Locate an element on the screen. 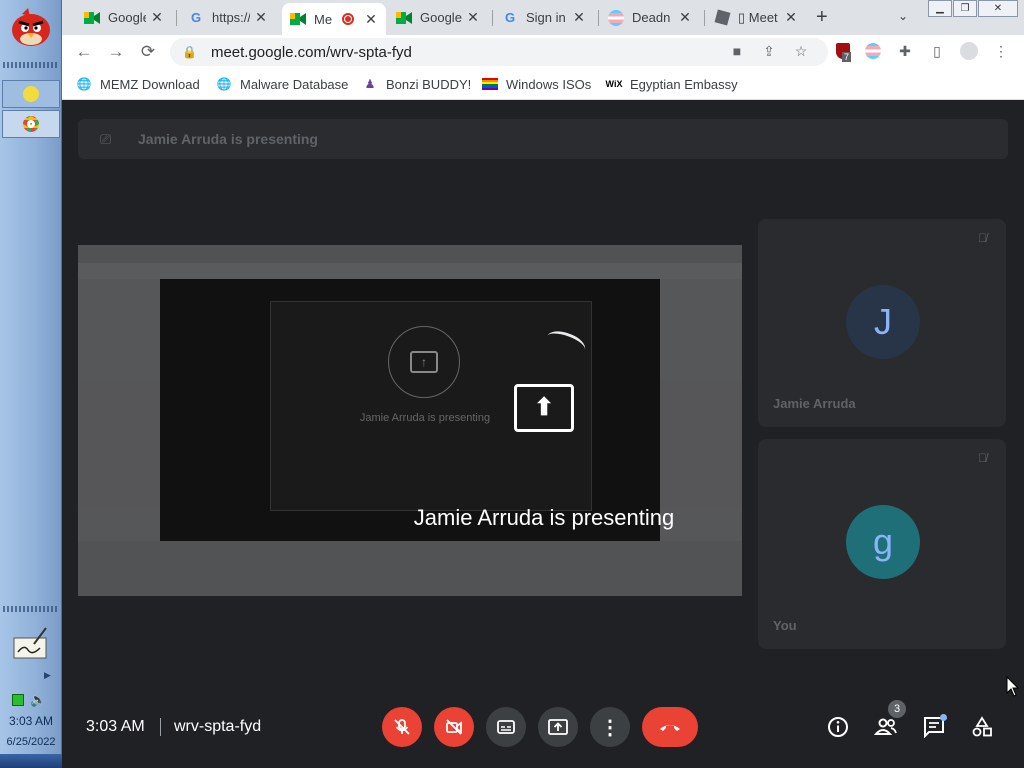 The height and width of the screenshot is (768, 1024). more-vert-icon: ⋮ is located at coordinates (610, 727).